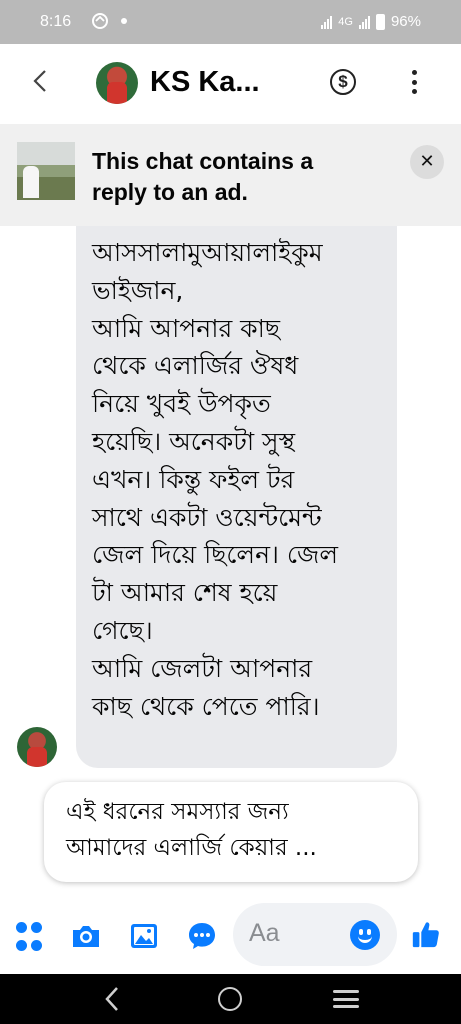  Describe the element at coordinates (207, 252) in the screenshot. I see `message-line: আসসালামুআয়ালাইকুম` at that location.